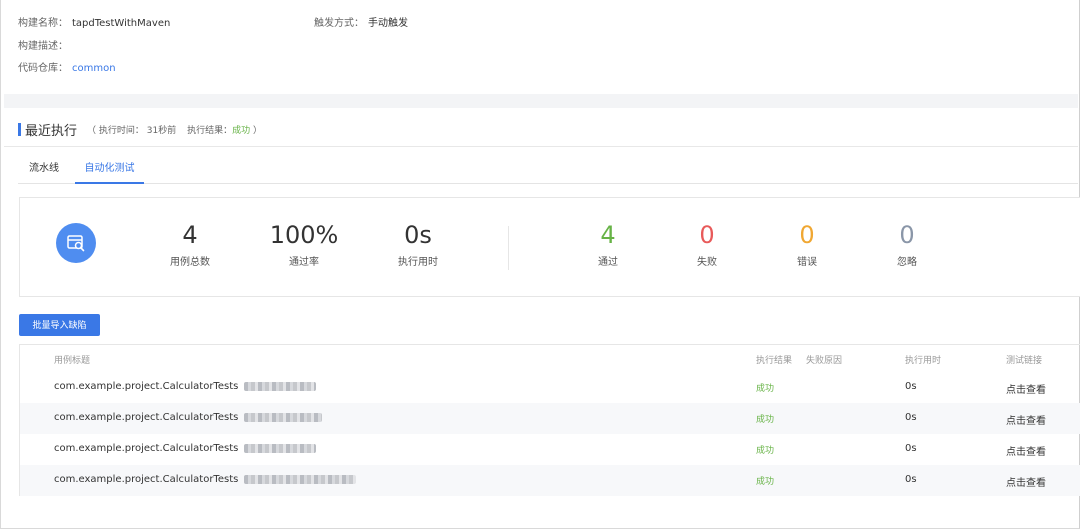 The width and height of the screenshot is (1080, 529). I want to click on test-report-search-icon, so click(76, 243).